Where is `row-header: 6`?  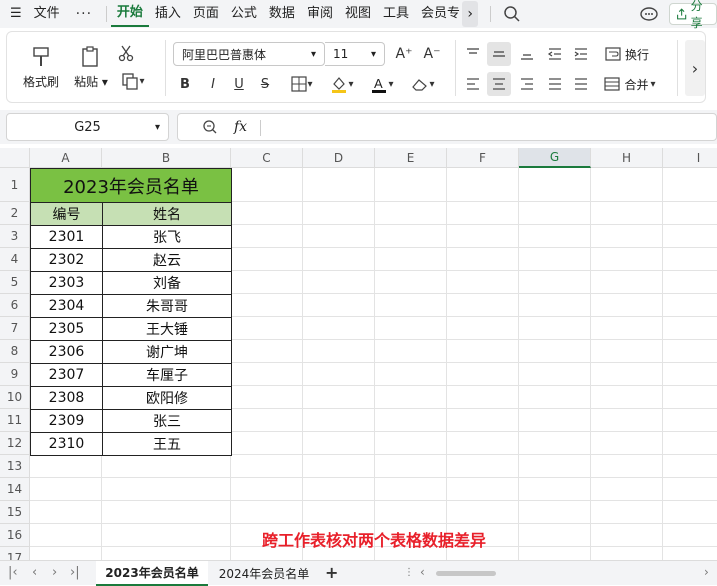 row-header: 6 is located at coordinates (15, 305).